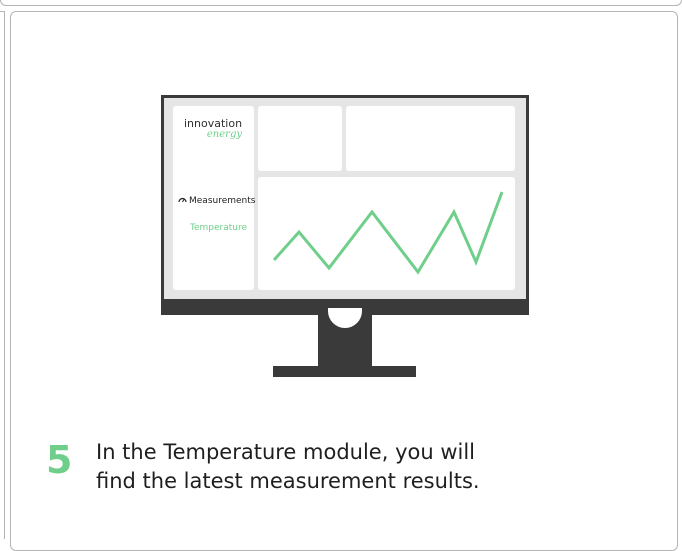 The image size is (682, 551). I want to click on monitor-stand-base, so click(344, 371).